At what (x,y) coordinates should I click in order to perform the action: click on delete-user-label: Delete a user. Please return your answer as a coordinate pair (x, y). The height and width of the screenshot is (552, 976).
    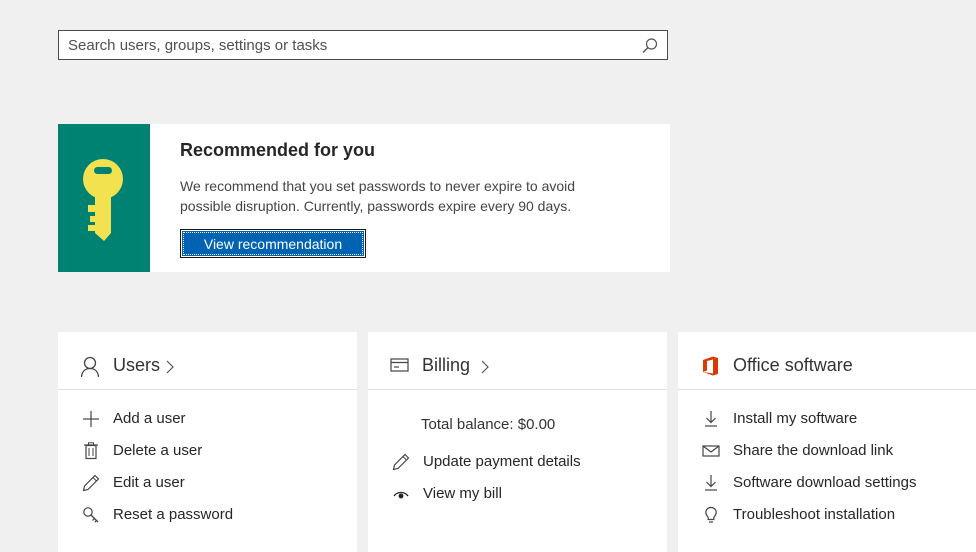
    Looking at the image, I should click on (157, 450).